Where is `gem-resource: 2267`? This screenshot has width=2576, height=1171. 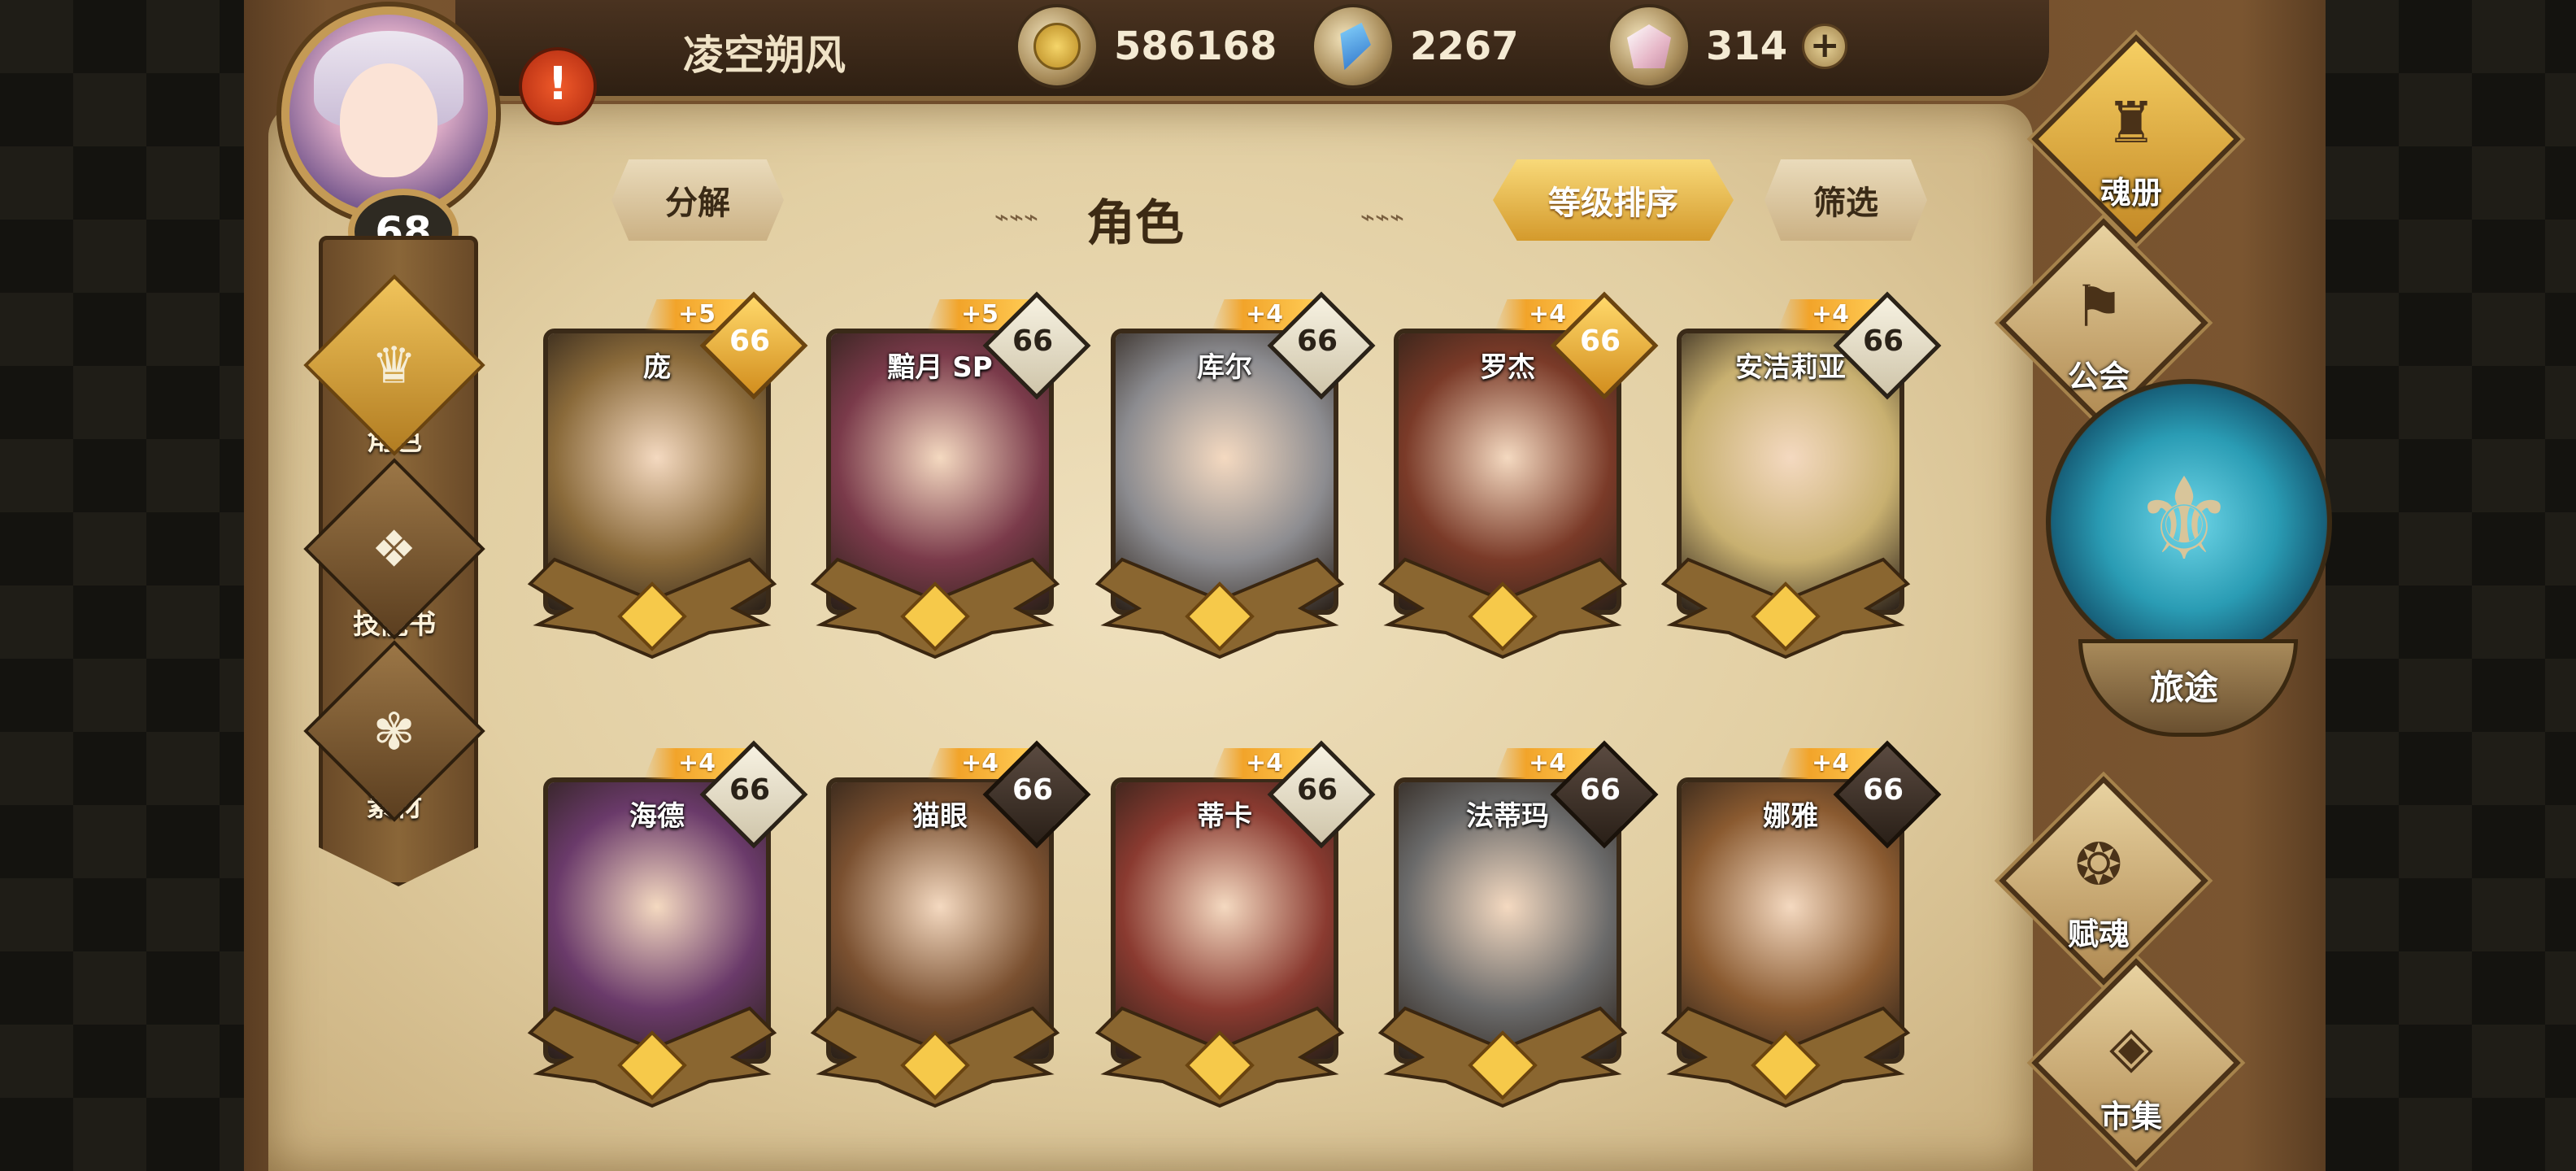
gem-resource: 2267 is located at coordinates (1415, 47).